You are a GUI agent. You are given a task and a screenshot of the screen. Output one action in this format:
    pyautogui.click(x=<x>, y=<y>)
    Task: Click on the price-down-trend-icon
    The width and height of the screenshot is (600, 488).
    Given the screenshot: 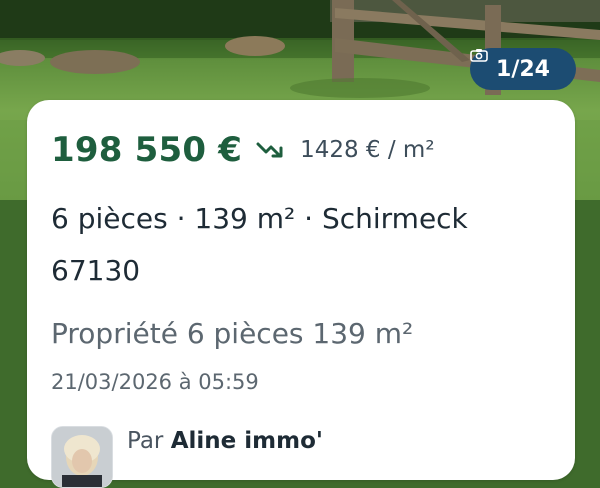 What is the action you would take?
    pyautogui.click(x=269, y=150)
    